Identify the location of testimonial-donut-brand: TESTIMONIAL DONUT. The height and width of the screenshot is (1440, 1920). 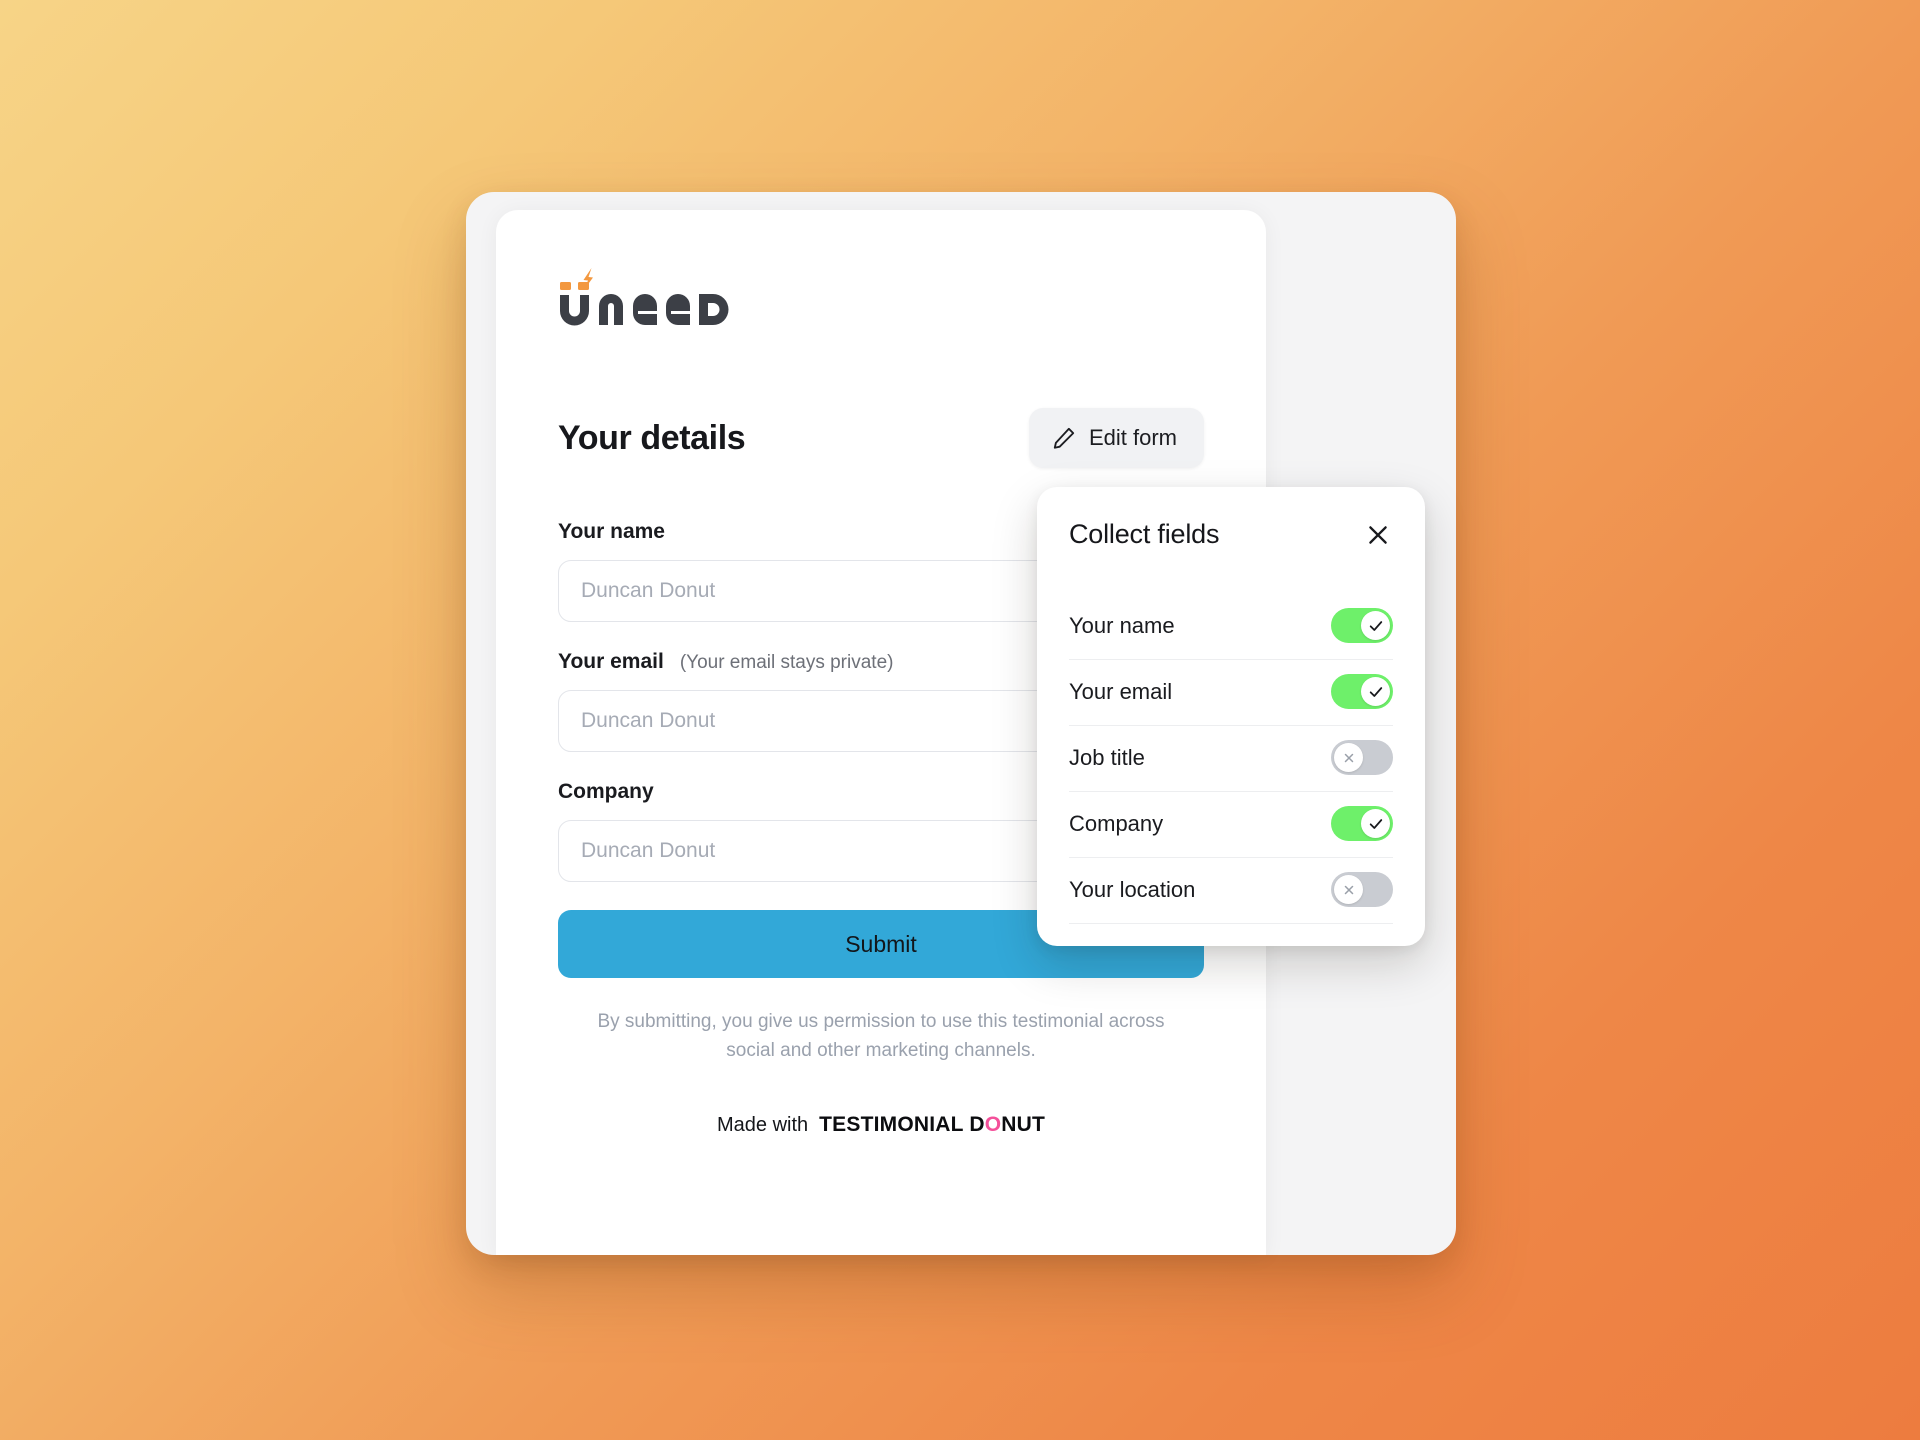
(932, 1125).